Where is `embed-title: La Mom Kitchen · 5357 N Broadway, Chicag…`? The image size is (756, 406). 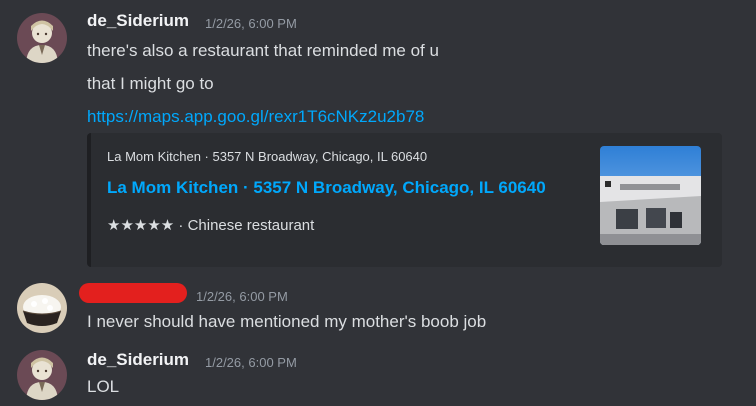
embed-title: La Mom Kitchen · 5357 N Broadway, Chicag… is located at coordinates (326, 188).